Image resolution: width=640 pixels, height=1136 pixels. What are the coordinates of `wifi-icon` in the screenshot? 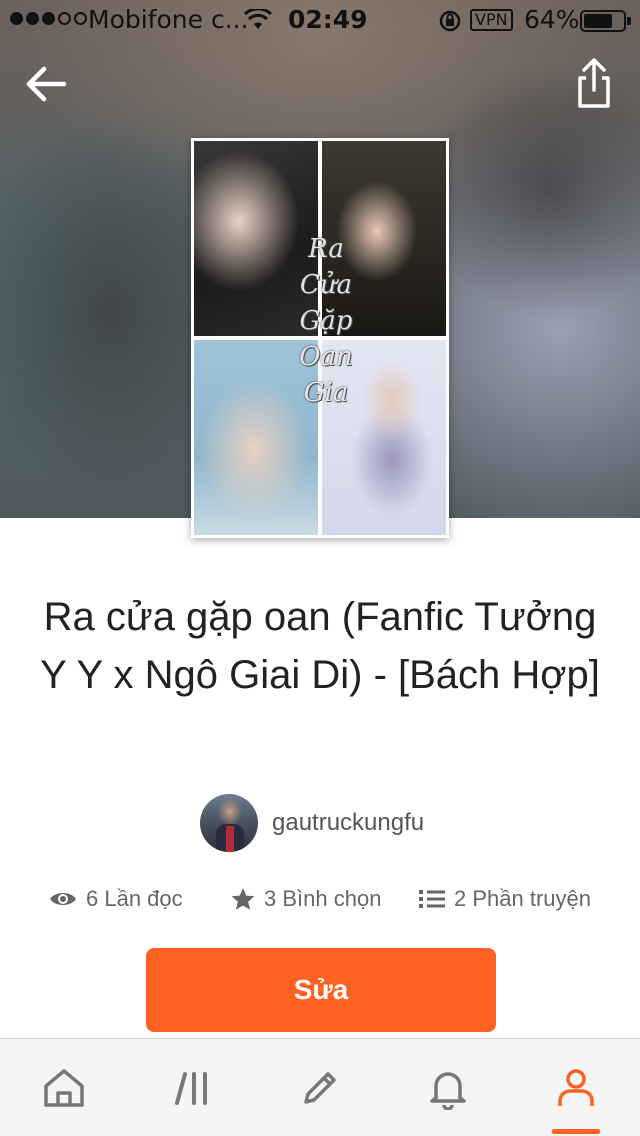 It's located at (258, 22).